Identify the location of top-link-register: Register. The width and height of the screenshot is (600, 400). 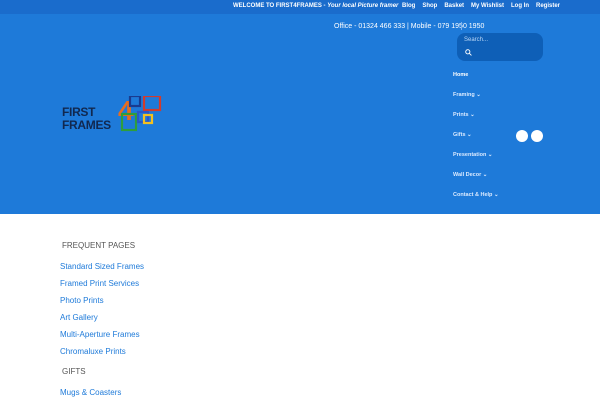
(548, 6).